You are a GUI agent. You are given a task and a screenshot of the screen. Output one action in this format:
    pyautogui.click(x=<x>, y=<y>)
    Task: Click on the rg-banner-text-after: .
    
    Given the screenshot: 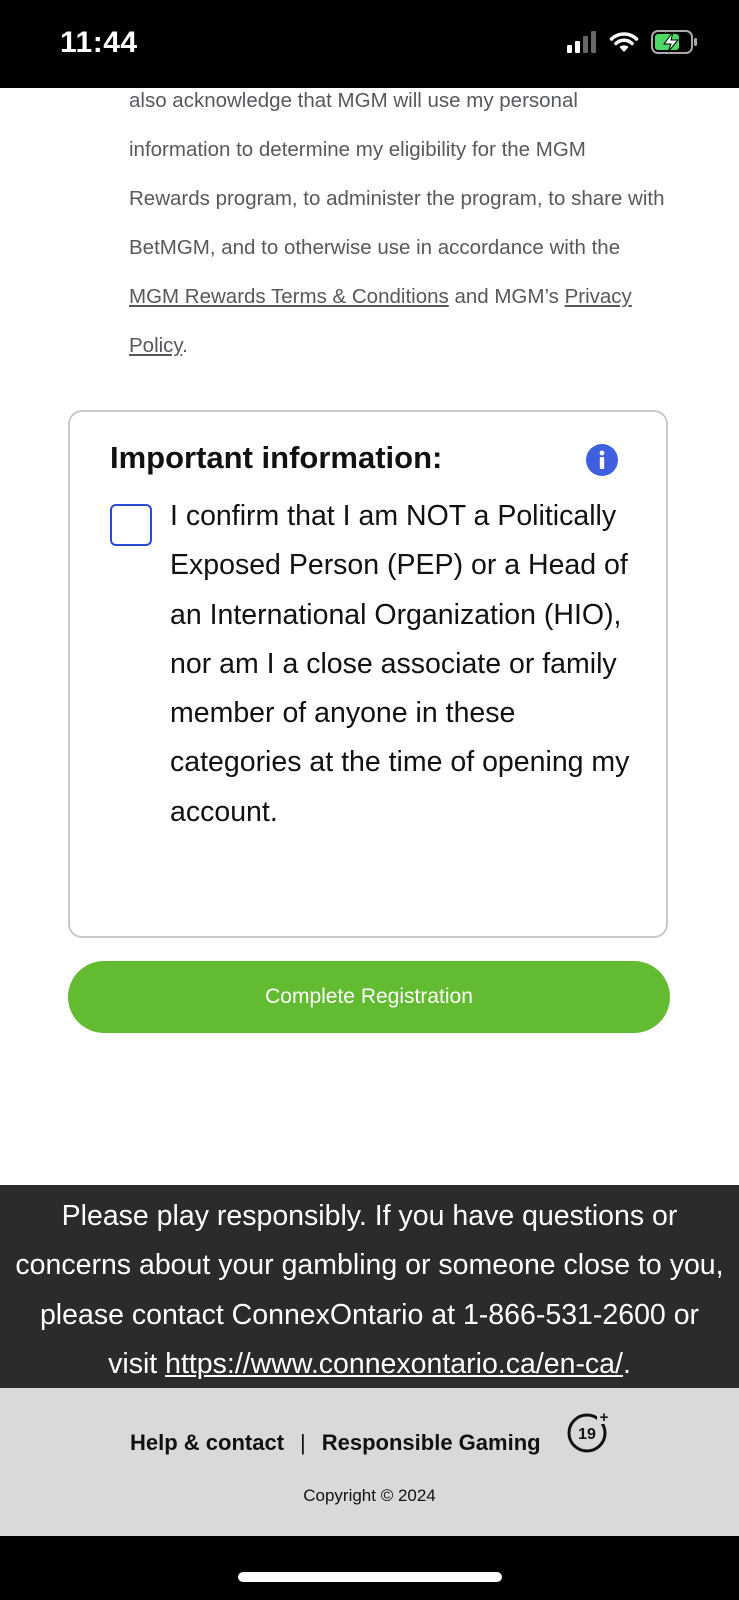 What is the action you would take?
    pyautogui.click(x=626, y=1363)
    